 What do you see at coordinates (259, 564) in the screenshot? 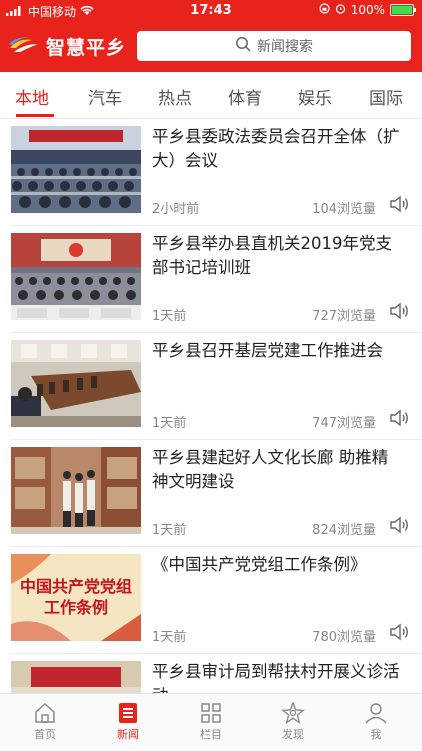
I see `news-title: 《中国共产党党组工作条例》` at bounding box center [259, 564].